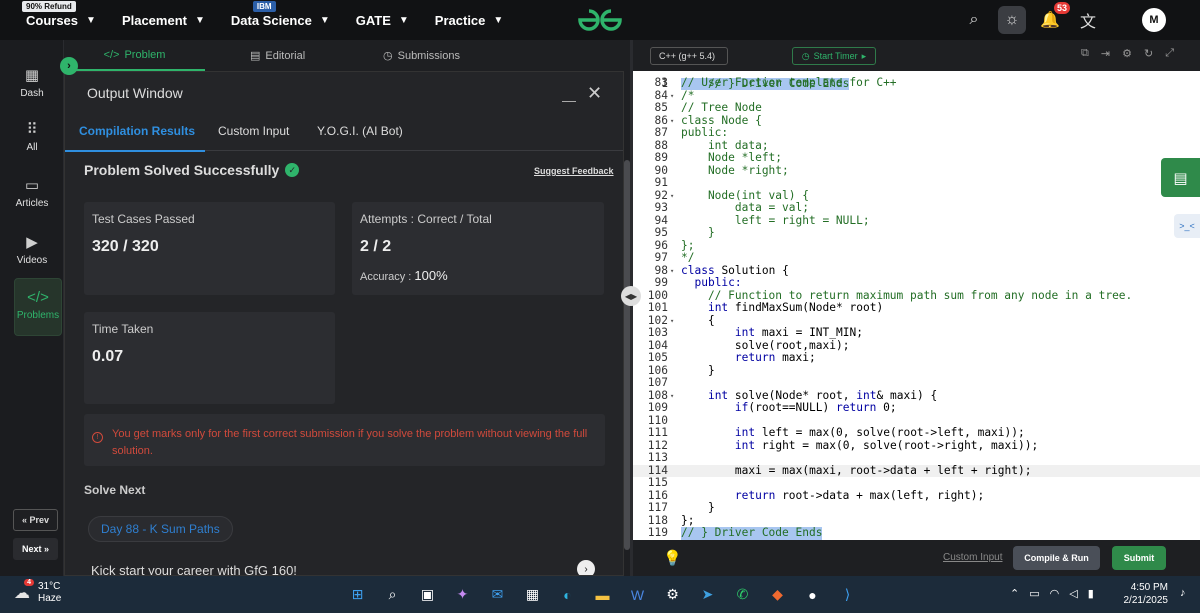  Describe the element at coordinates (32, 136) in the screenshot. I see `sidebar-item-all: ⠿ All` at that location.